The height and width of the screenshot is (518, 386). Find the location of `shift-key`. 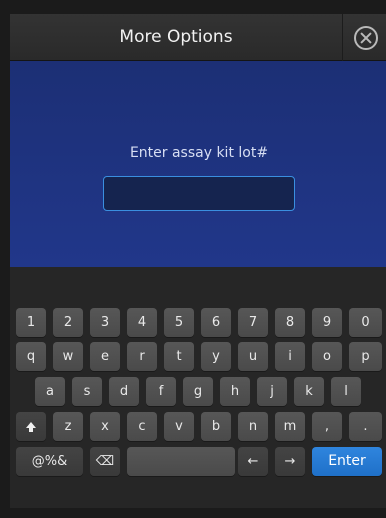

shift-key is located at coordinates (31, 426).